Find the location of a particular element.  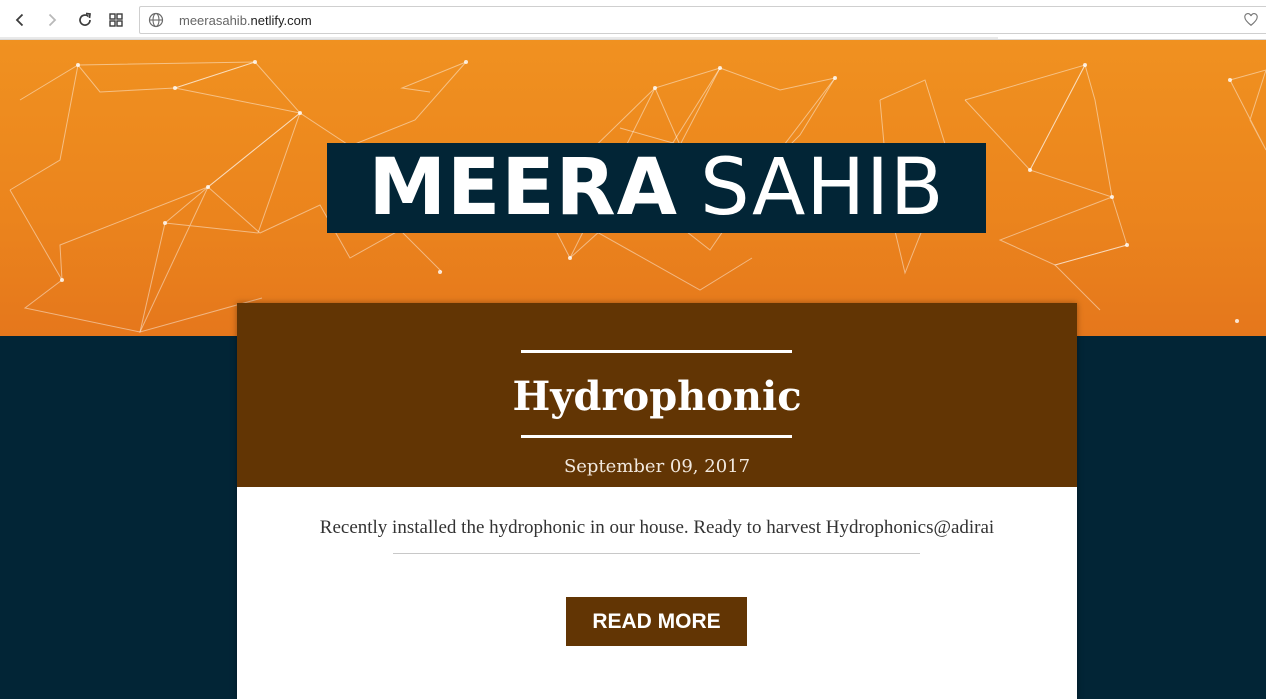

url-text: meerasahib.netlify.com is located at coordinates (245, 20).